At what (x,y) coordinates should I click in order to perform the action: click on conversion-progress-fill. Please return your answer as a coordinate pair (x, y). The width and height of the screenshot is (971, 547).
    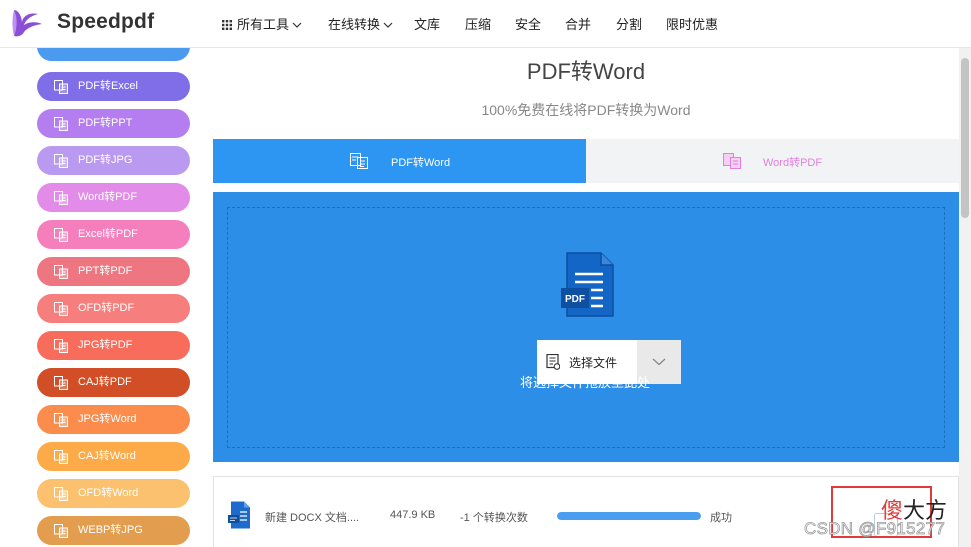
    Looking at the image, I should click on (629, 516).